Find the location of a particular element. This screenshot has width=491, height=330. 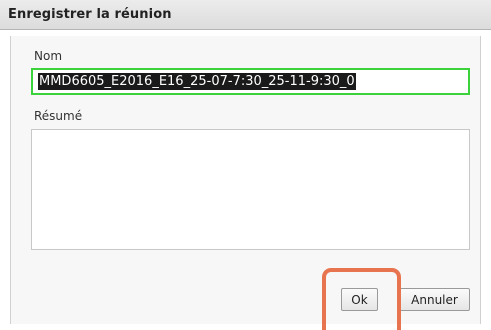

ok-button: Ok is located at coordinates (359, 299).